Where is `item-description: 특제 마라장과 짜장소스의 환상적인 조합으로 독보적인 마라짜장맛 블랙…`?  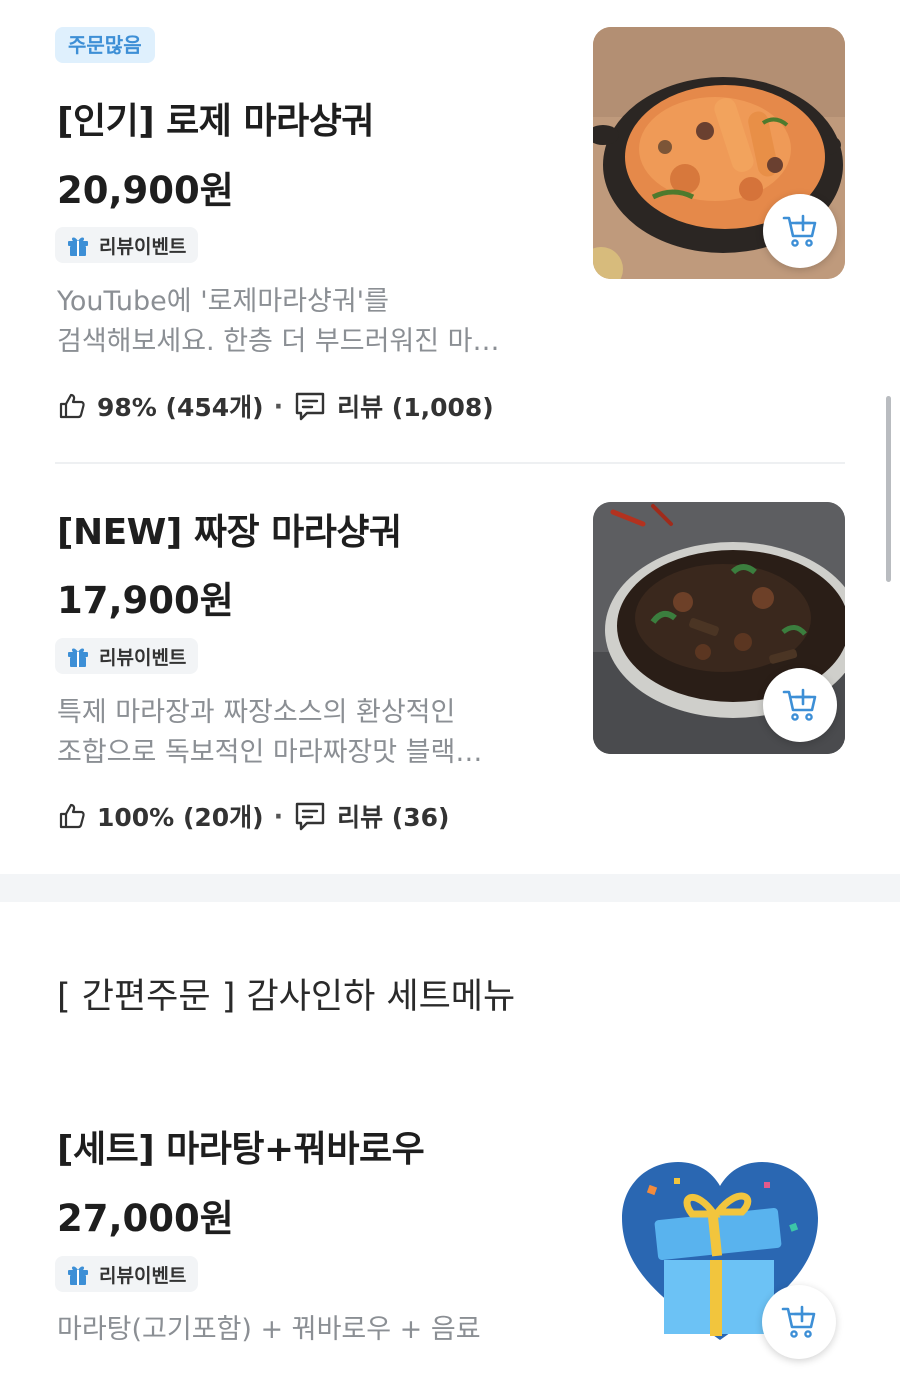 item-description: 특제 마라장과 짜장소스의 환상적인 조합으로 독보적인 마라짜장맛 블랙… is located at coordinates (307, 733).